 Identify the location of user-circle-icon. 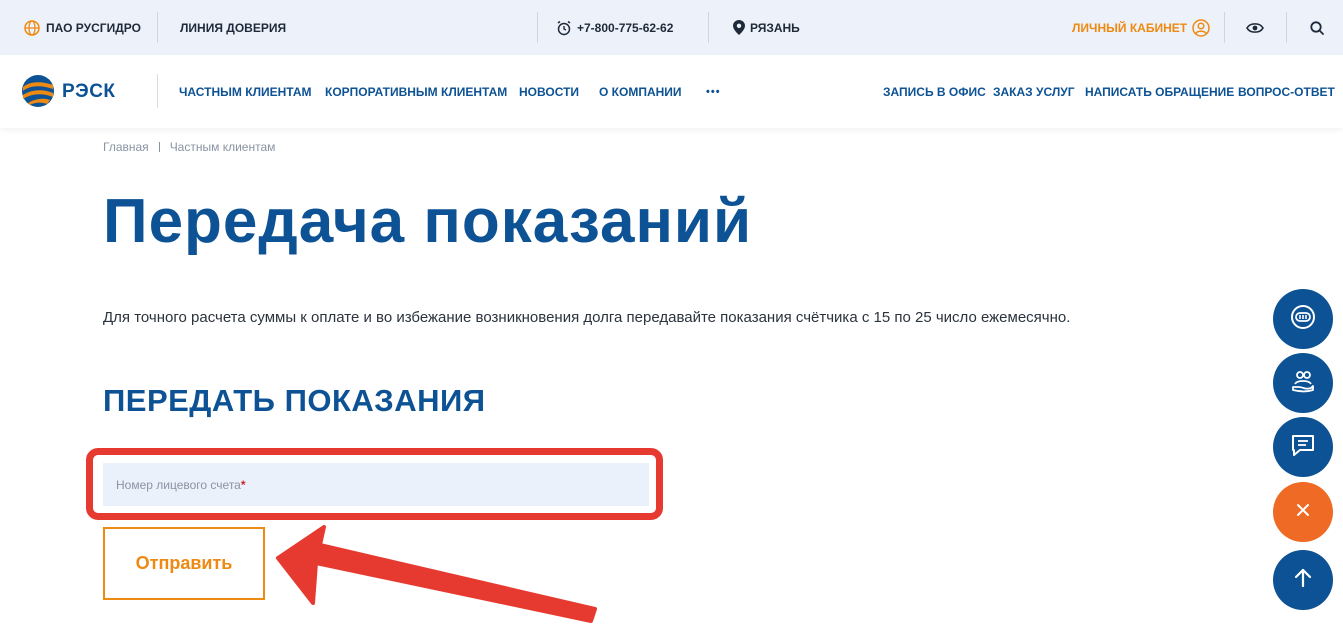
(1201, 27).